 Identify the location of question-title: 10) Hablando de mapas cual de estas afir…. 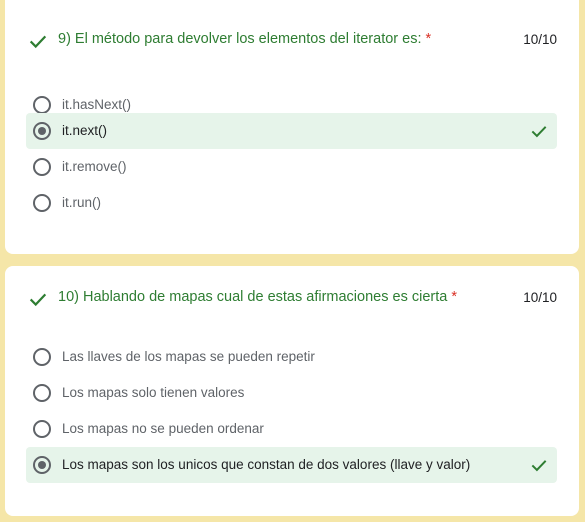
(257, 297).